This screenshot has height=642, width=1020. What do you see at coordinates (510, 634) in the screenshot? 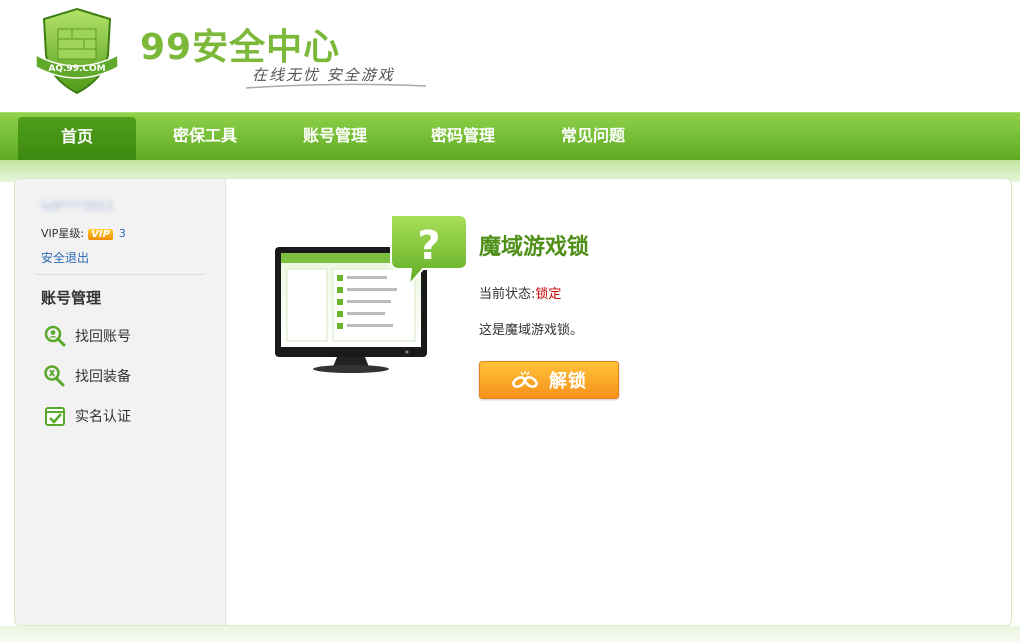
I see `footer-band` at bounding box center [510, 634].